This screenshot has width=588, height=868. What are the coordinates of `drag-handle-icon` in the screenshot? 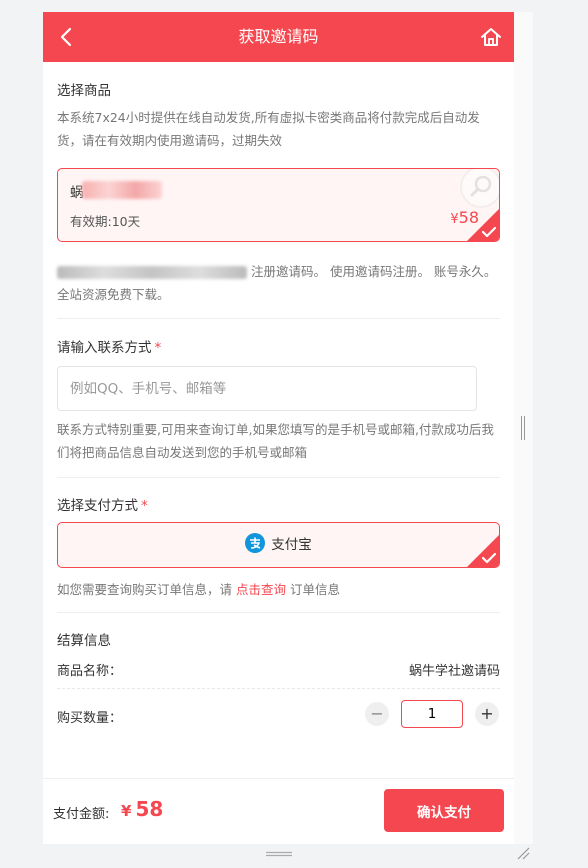 It's located at (279, 854).